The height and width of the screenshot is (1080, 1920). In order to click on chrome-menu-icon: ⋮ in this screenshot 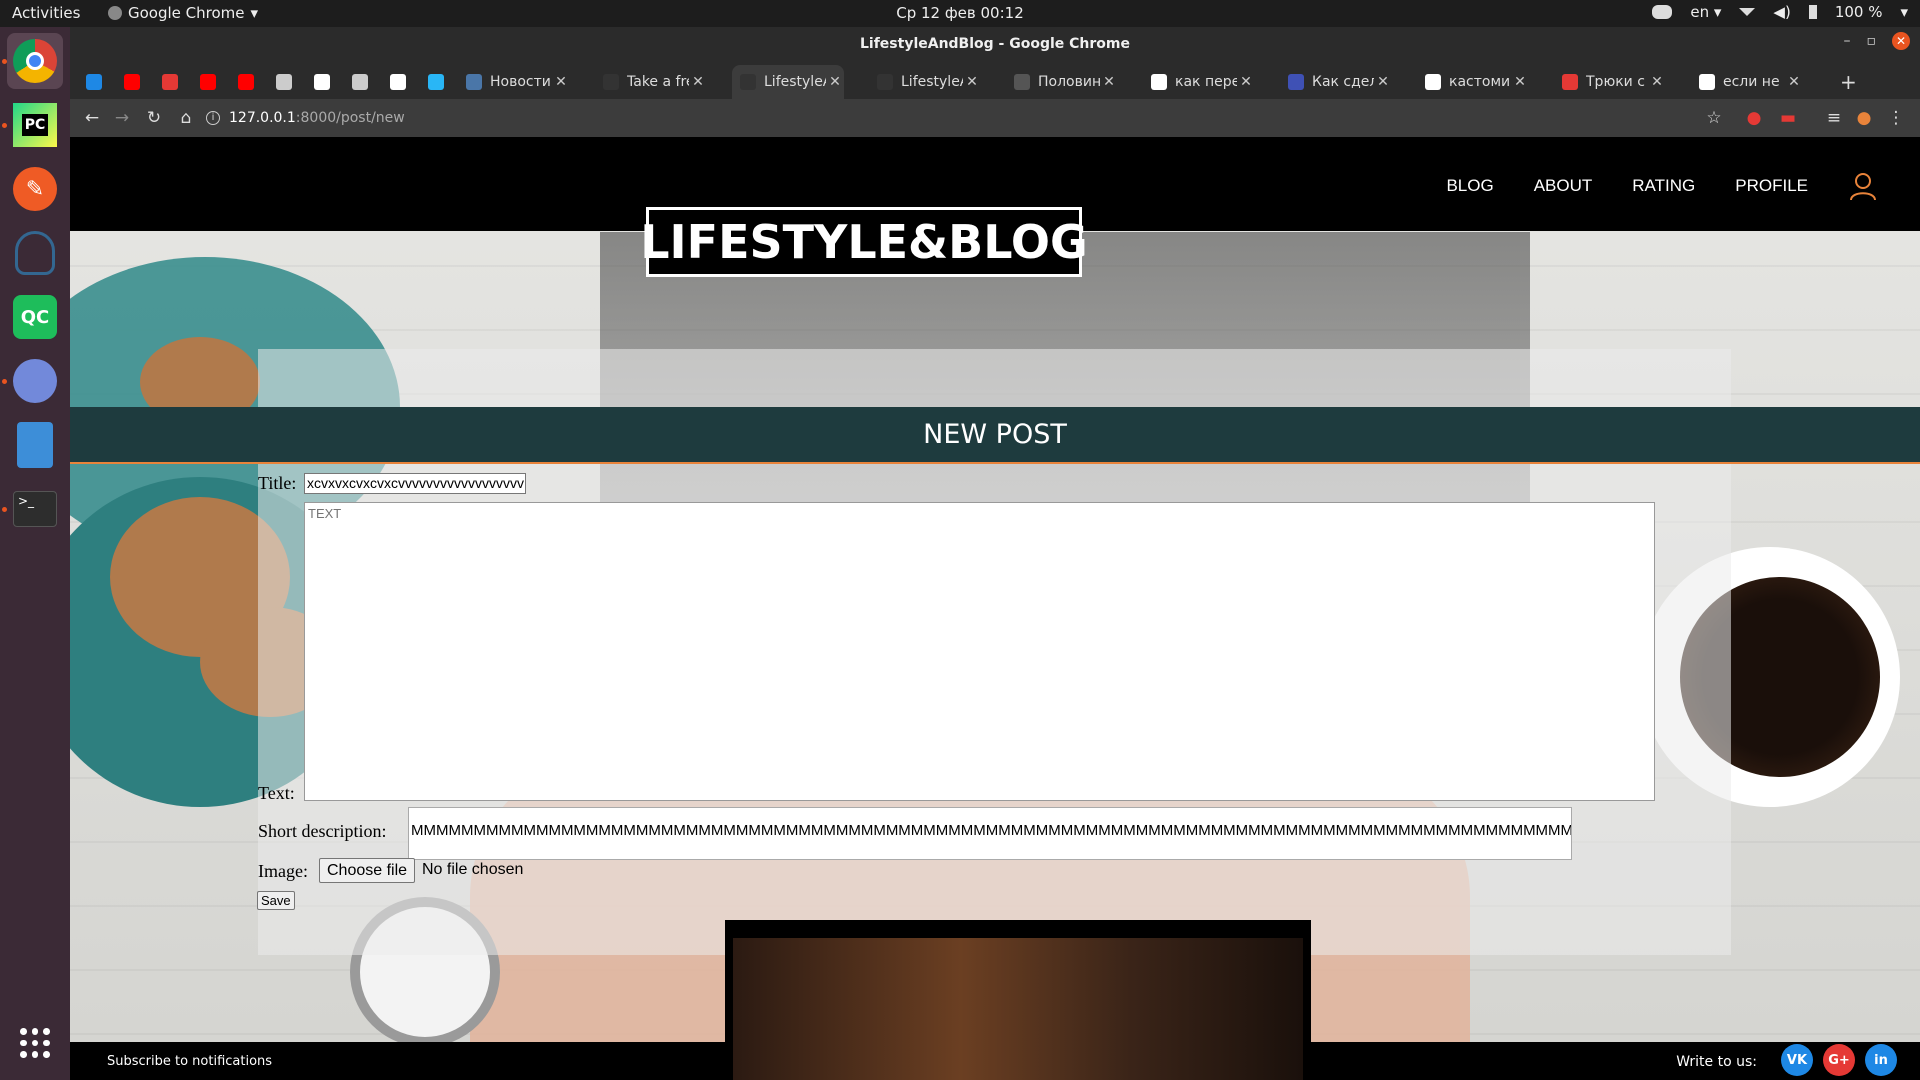, I will do `click(1896, 118)`.